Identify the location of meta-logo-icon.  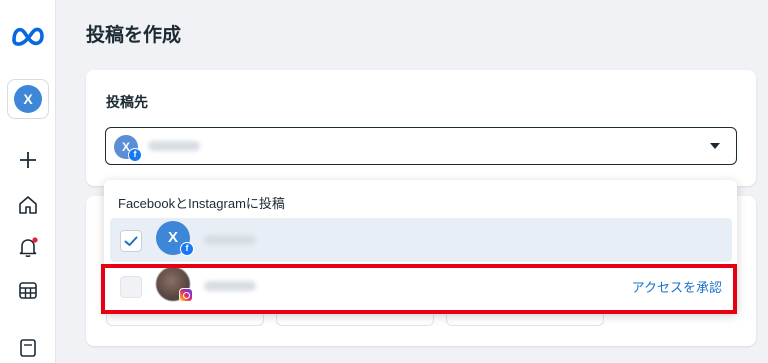
(28, 36).